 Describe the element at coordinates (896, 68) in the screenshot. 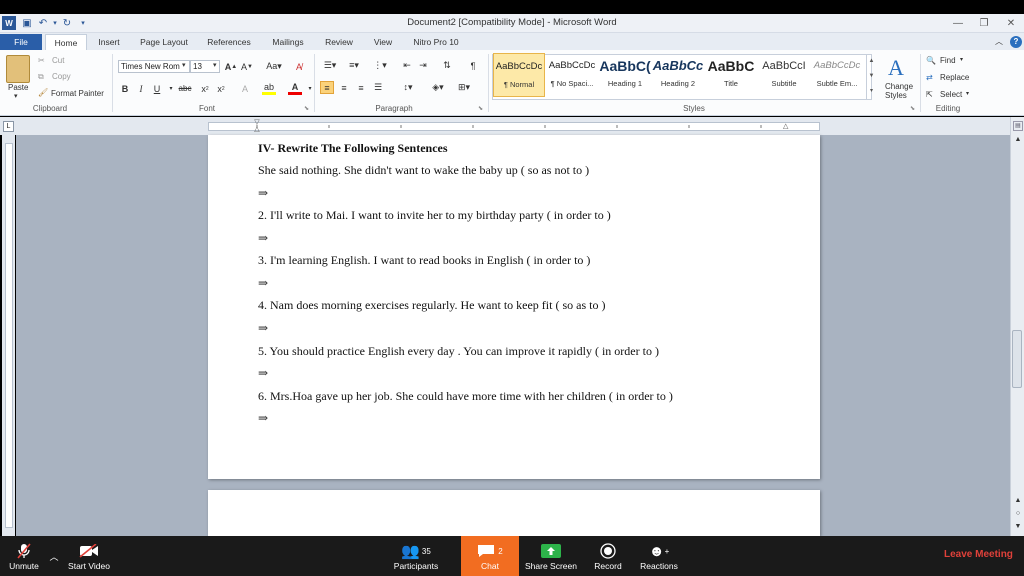

I see `change-styles-icon: A` at that location.